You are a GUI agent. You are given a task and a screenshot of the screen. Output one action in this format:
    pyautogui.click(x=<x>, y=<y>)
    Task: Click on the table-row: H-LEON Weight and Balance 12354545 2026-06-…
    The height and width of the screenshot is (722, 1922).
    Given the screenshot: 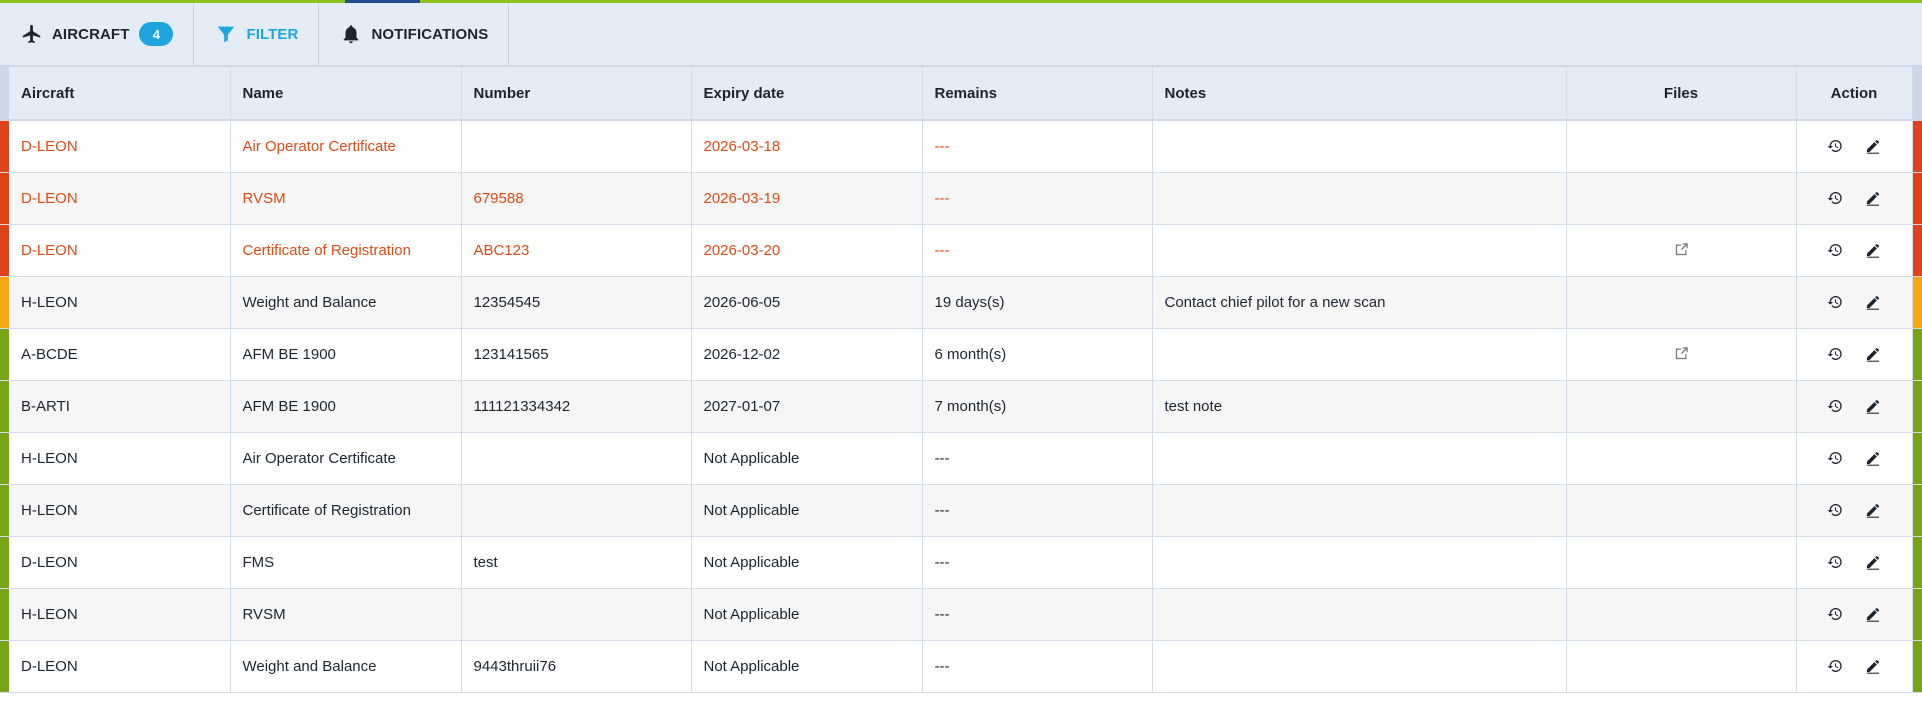 What is the action you would take?
    pyautogui.click(x=961, y=302)
    